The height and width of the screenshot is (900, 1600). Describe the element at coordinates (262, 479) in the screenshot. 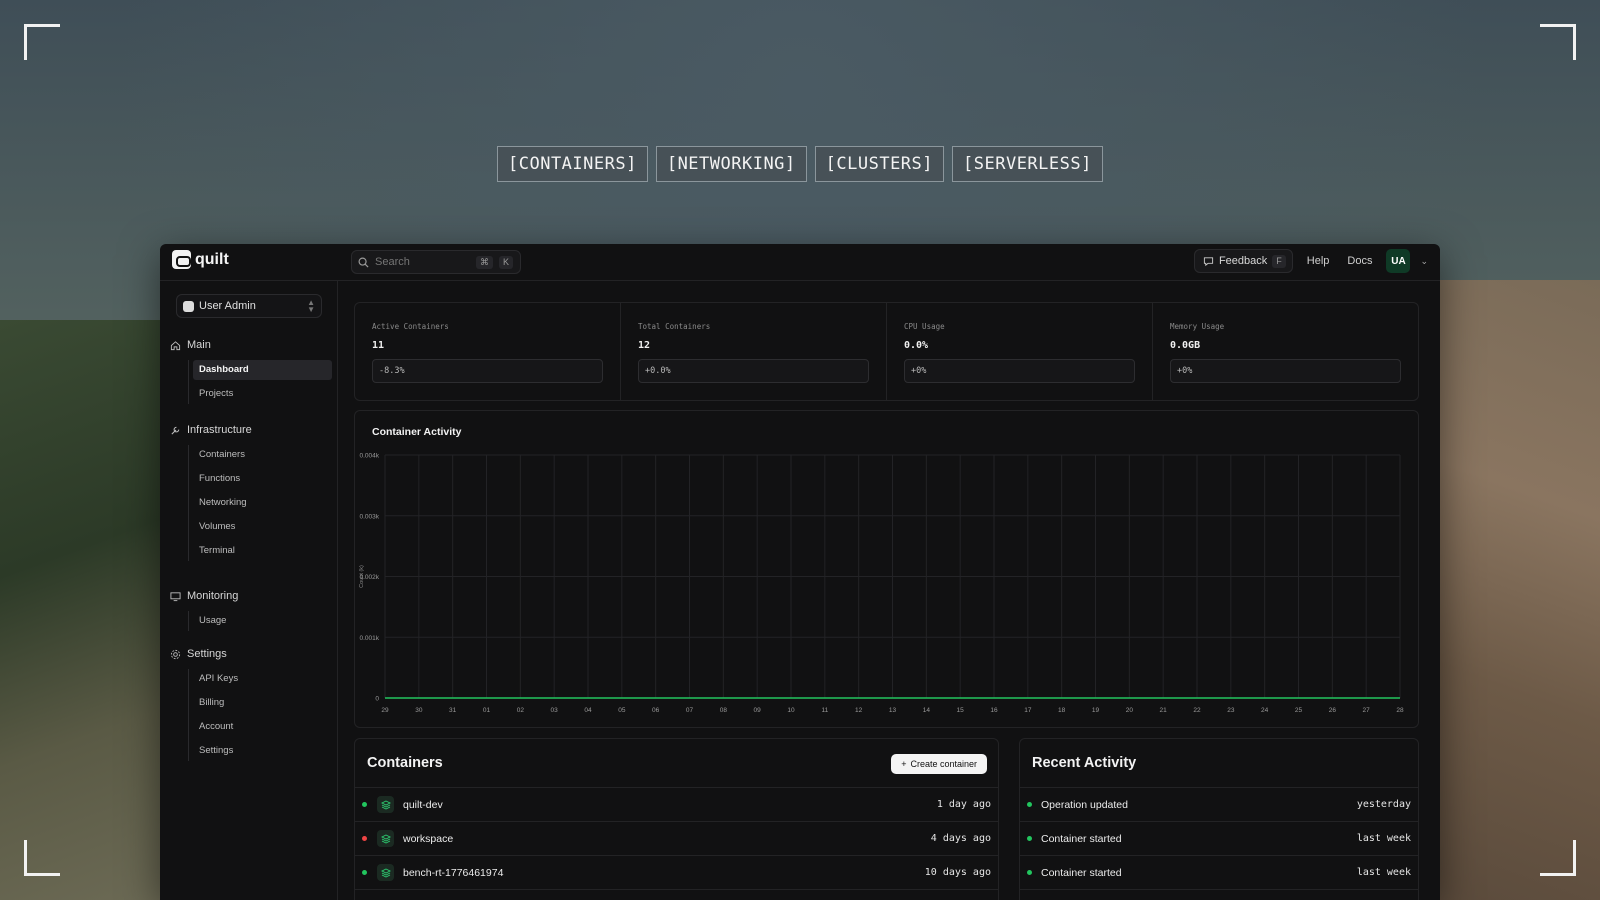

I see `sidebar-item-functions: Functions` at that location.